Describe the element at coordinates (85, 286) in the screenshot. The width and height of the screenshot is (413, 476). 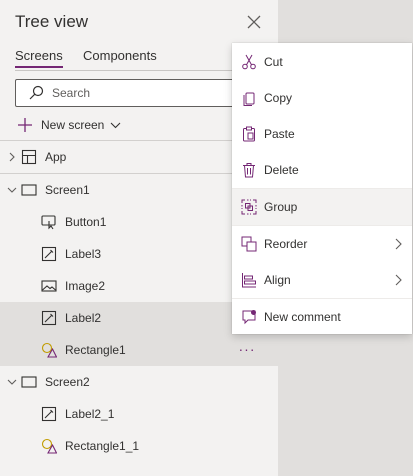
I see `tree-item-label: Image2` at that location.